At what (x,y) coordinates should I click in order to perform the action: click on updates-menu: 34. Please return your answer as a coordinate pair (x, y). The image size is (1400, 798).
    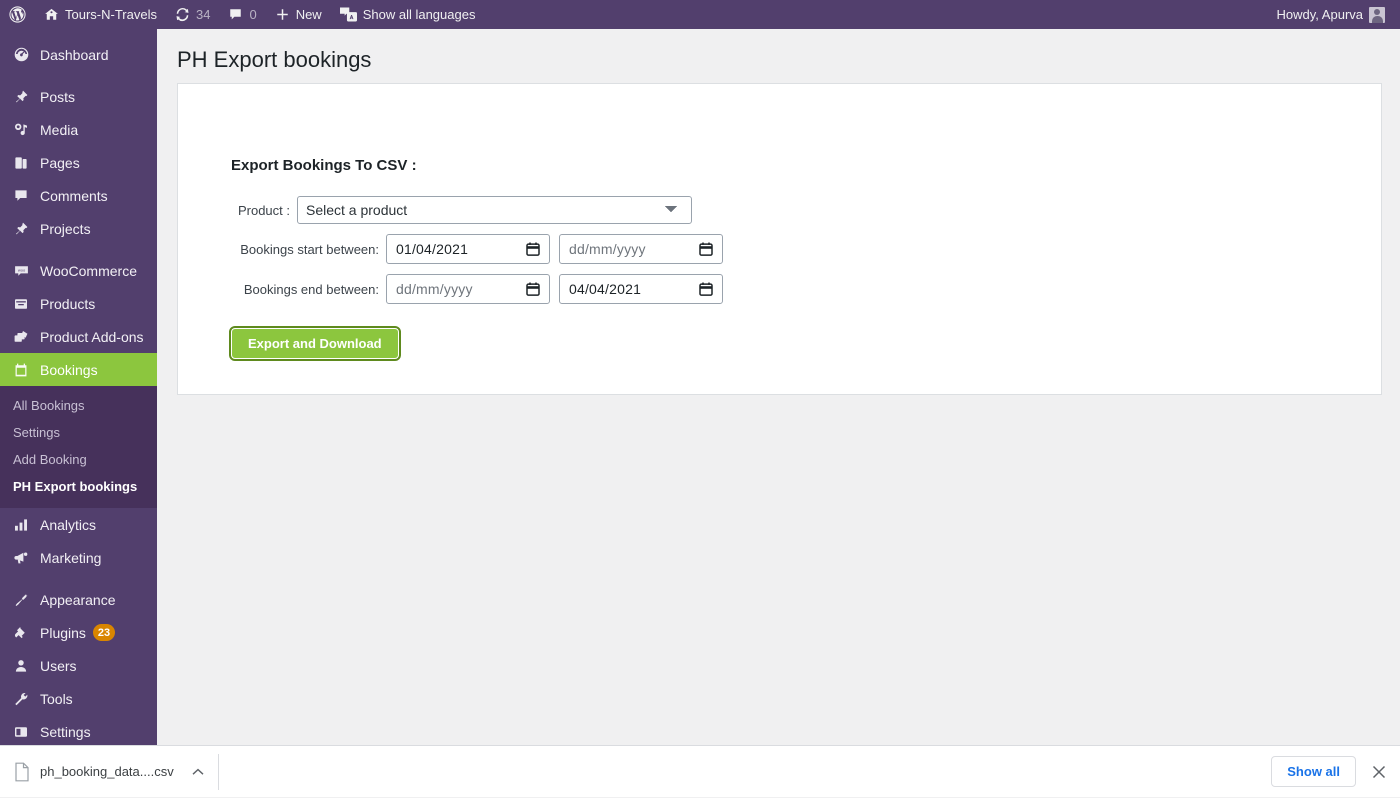
    Looking at the image, I should click on (192, 14).